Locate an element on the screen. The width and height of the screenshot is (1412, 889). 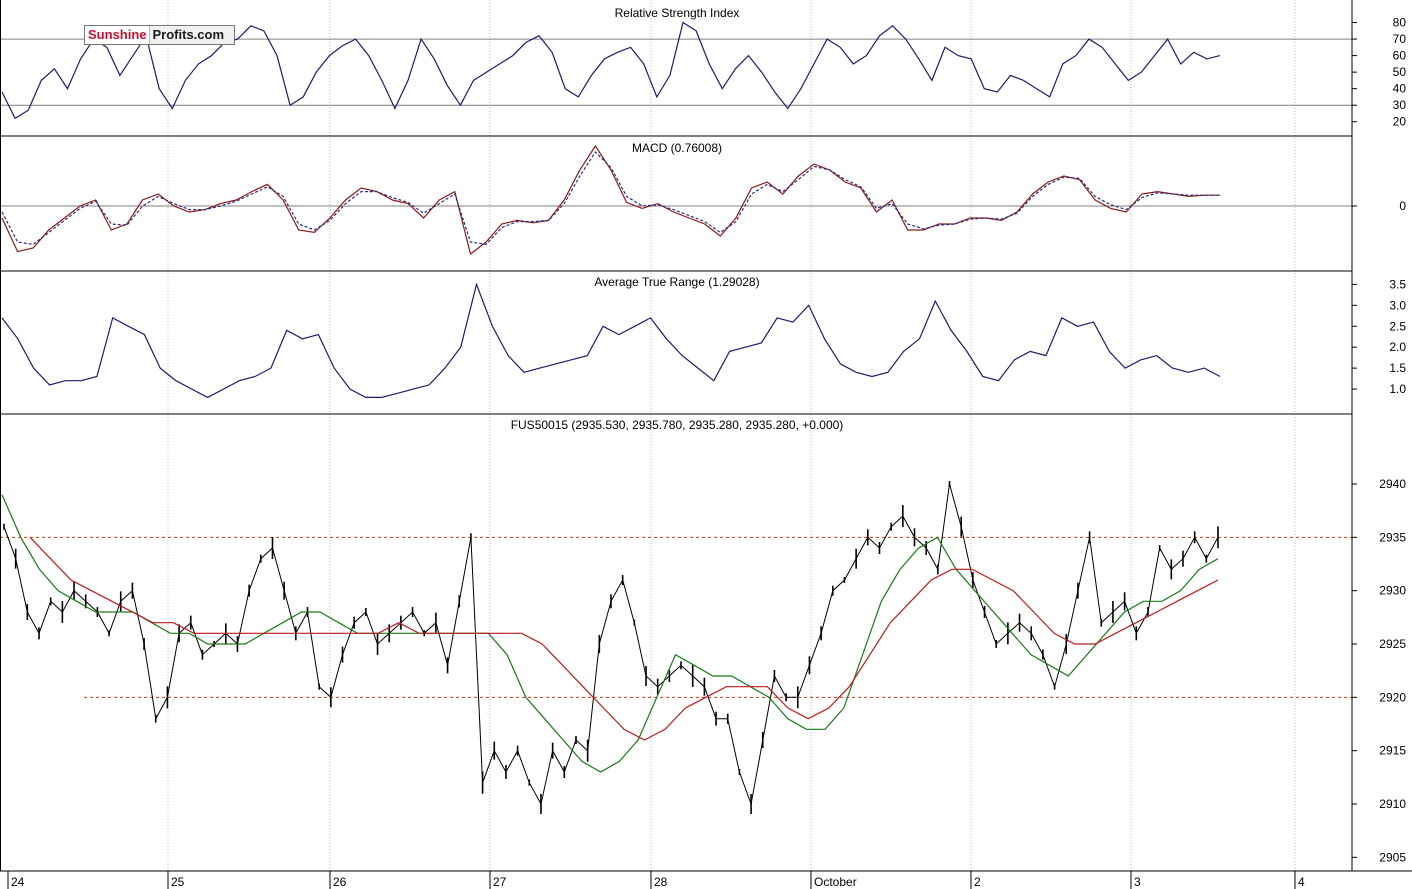
y-tick-label: 80 is located at coordinates (1400, 23).